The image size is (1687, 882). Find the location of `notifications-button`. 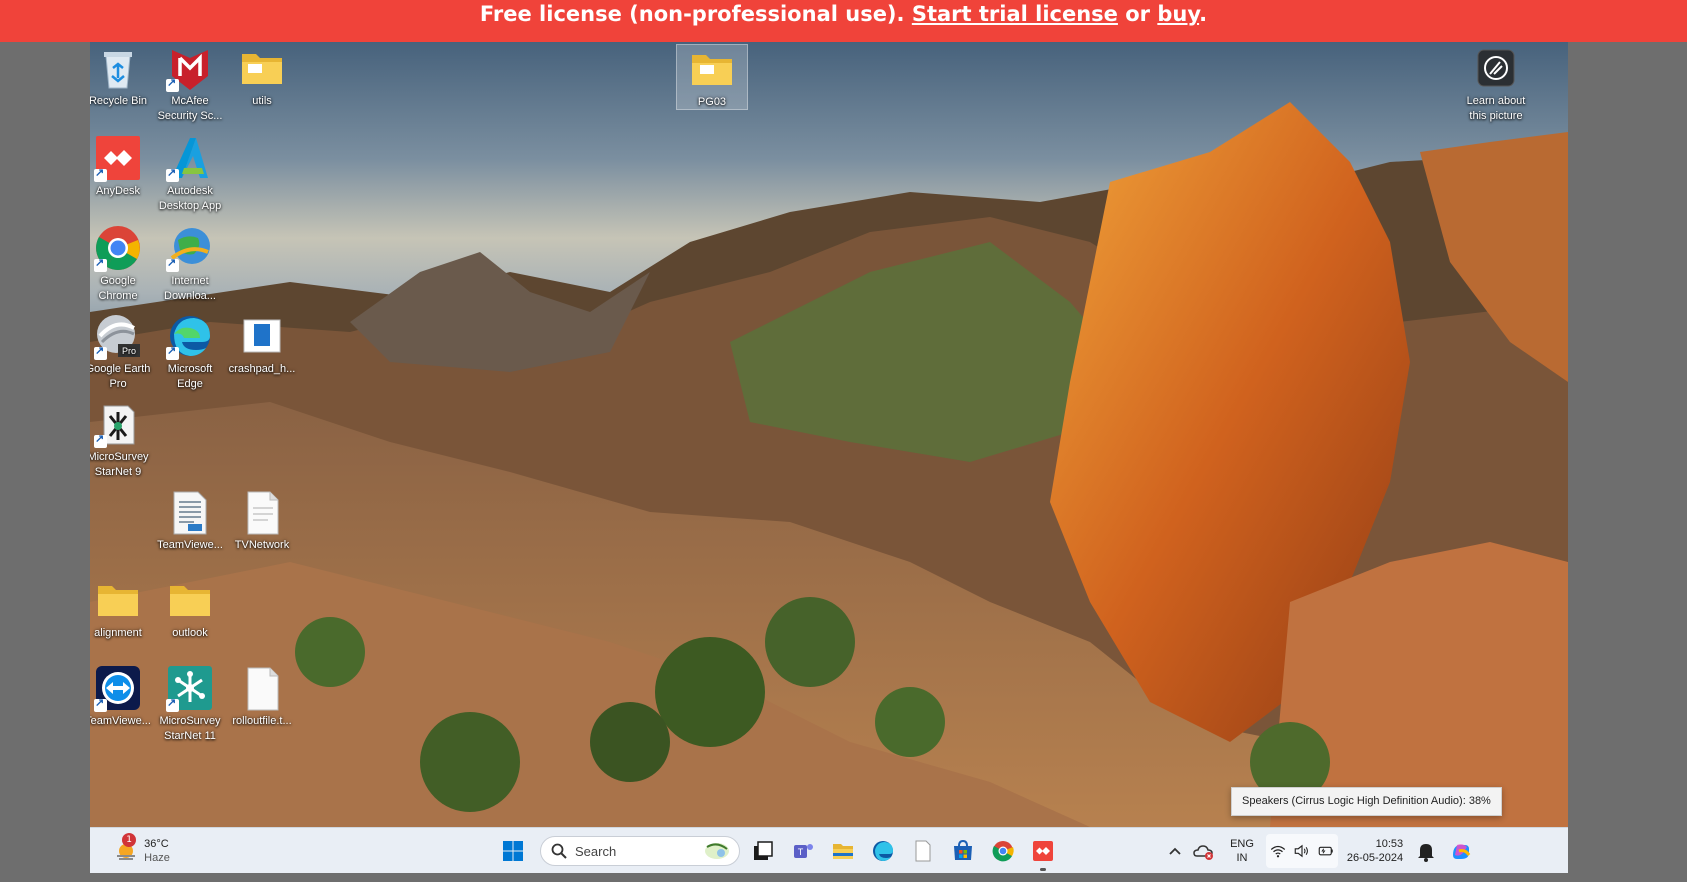

notifications-button is located at coordinates (1426, 851).